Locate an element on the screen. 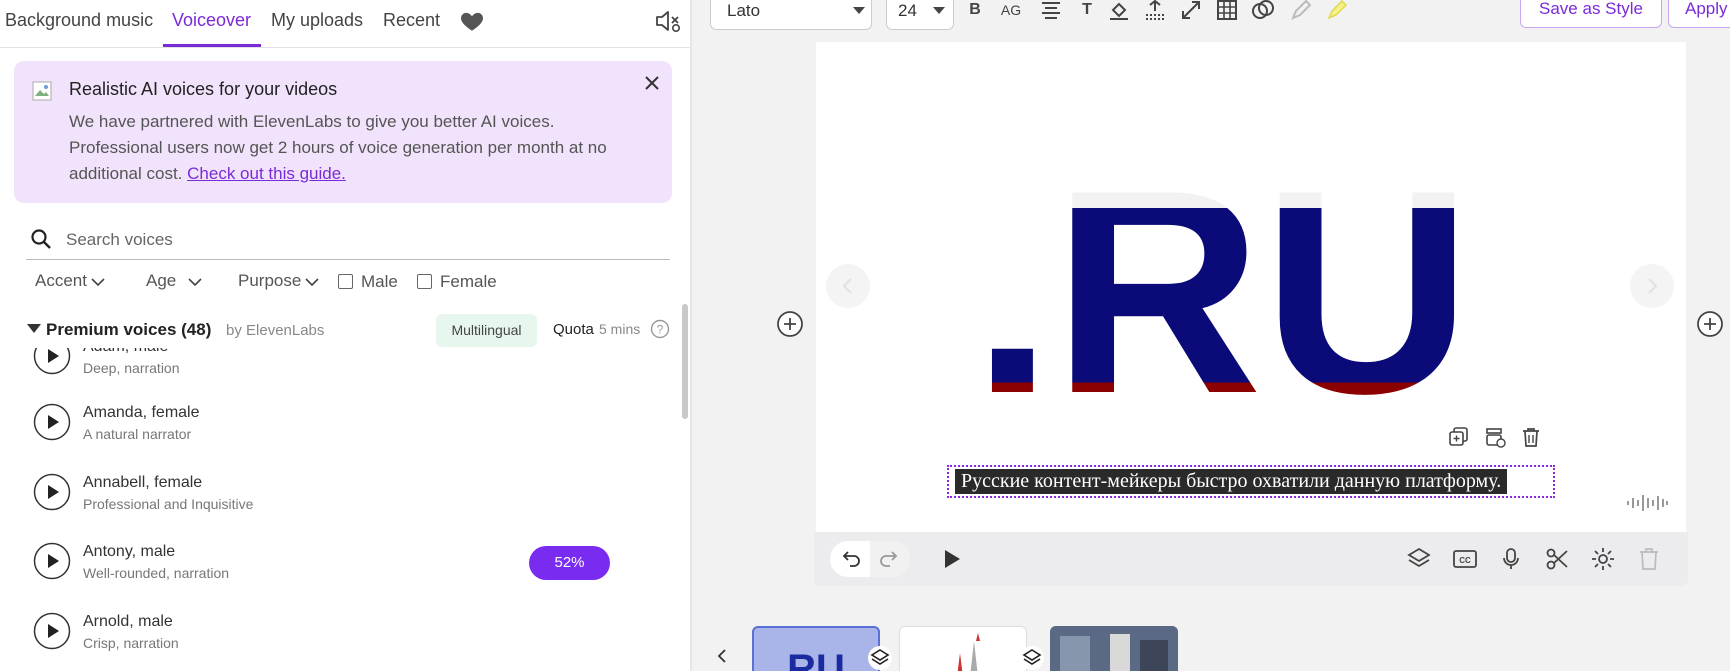  ru-logo-image: .RU is located at coordinates (1222, 280).